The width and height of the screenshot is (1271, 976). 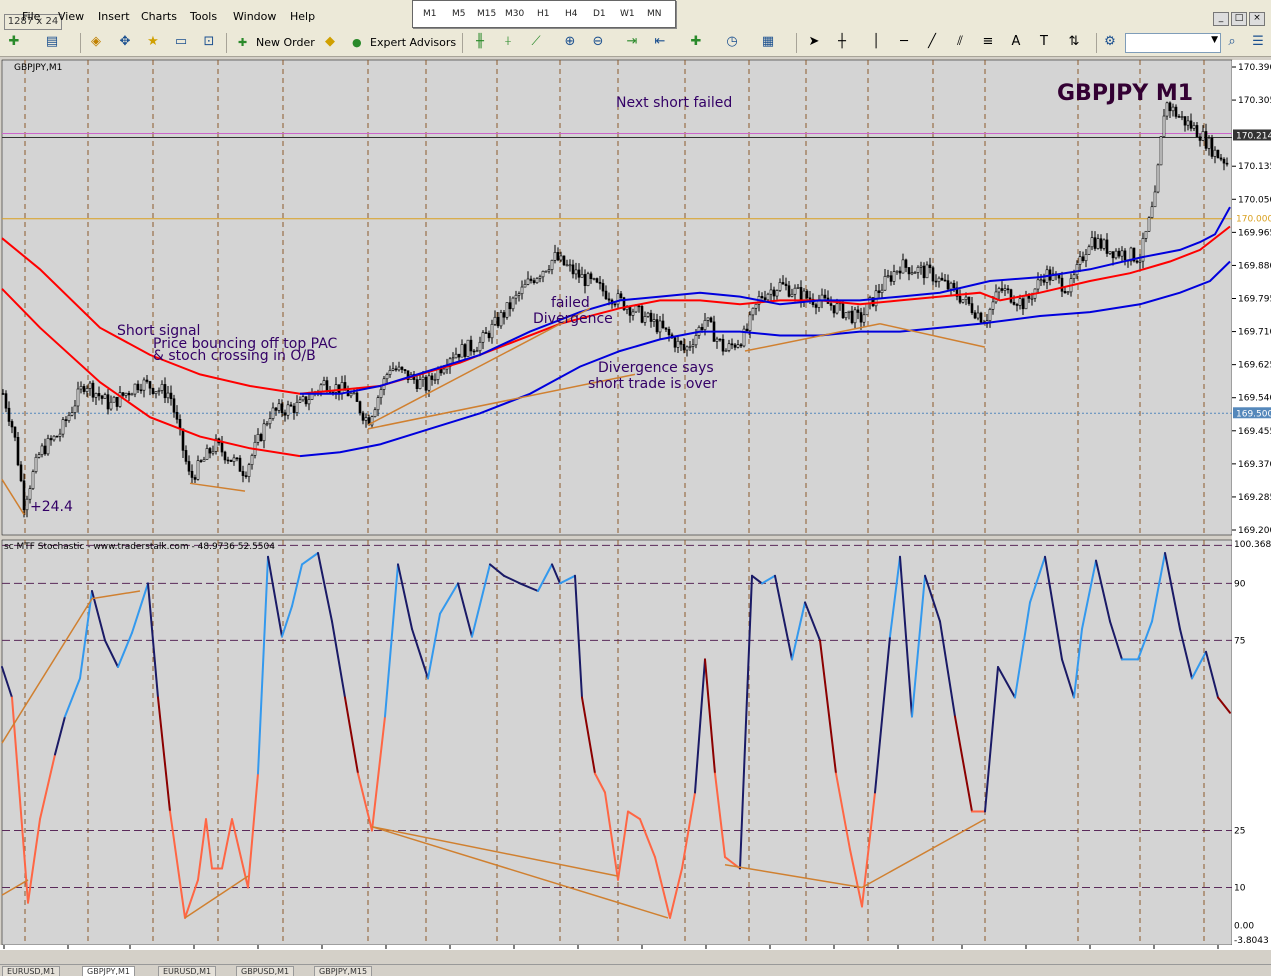 What do you see at coordinates (1254, 399) in the screenshot?
I see `price-tick-label: 169.540` at bounding box center [1254, 399].